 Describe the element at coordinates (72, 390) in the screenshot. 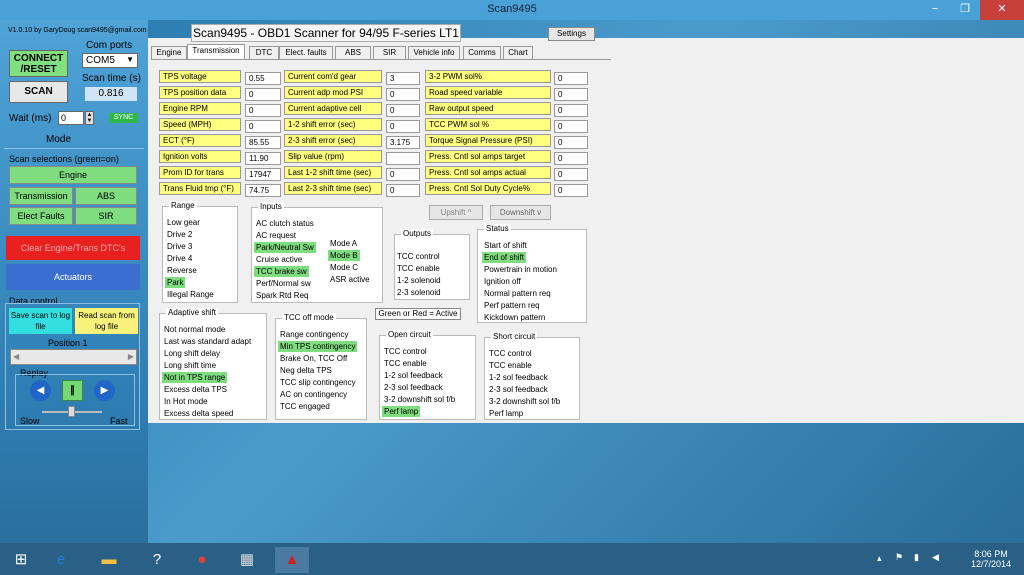

I see `pause-icon: ∥` at that location.